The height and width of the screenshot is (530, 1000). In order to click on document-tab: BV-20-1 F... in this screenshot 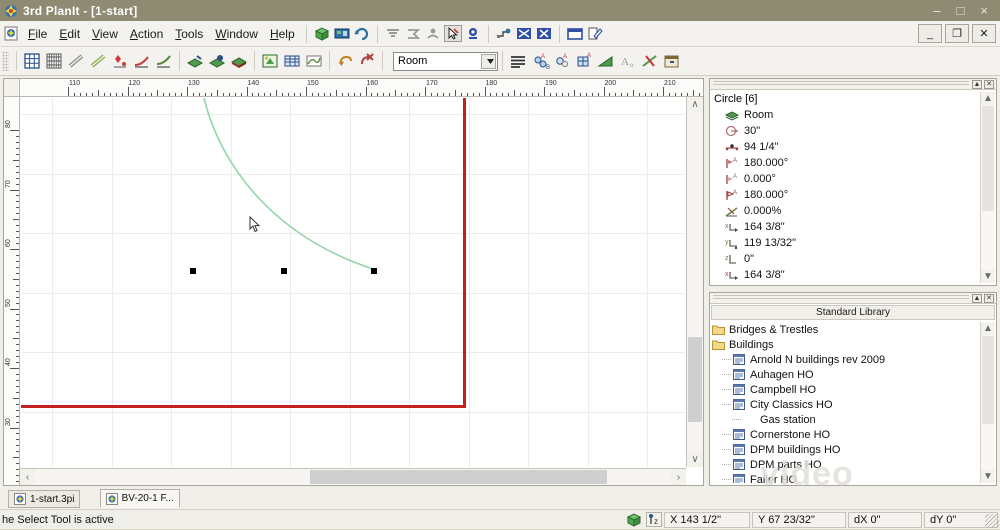, I will do `click(139, 498)`.